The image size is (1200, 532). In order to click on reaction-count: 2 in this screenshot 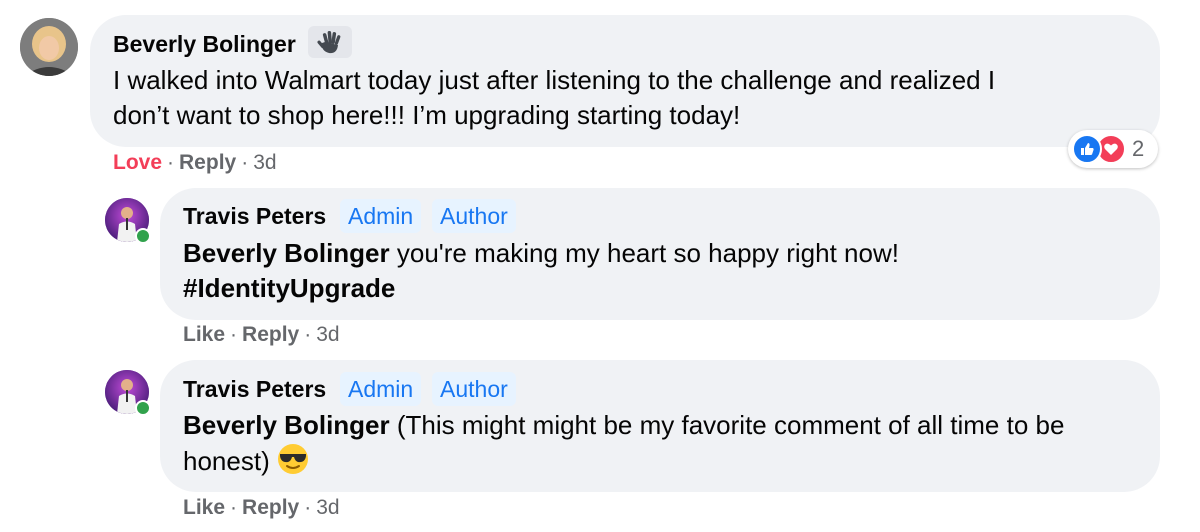, I will do `click(1138, 148)`.